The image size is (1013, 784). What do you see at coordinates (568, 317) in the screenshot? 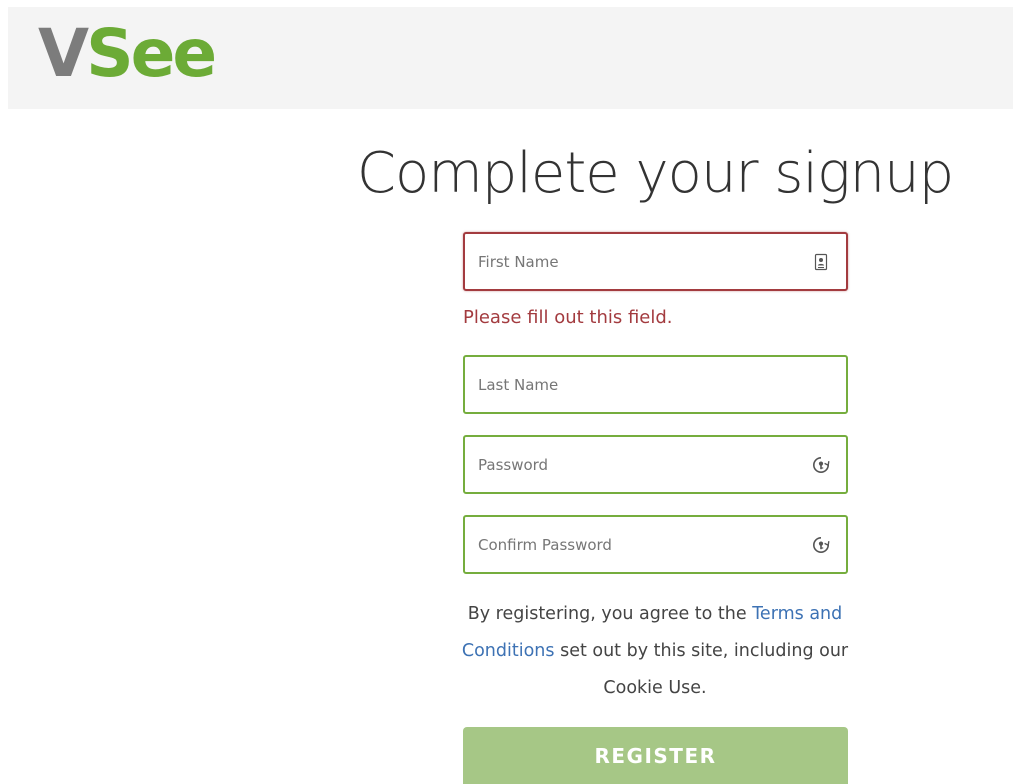
I see `first-name-error: Please fill out this field.` at bounding box center [568, 317].